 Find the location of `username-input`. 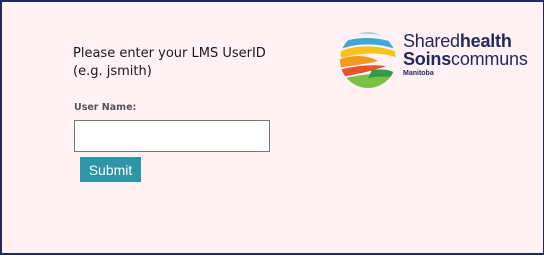

username-input is located at coordinates (172, 136).